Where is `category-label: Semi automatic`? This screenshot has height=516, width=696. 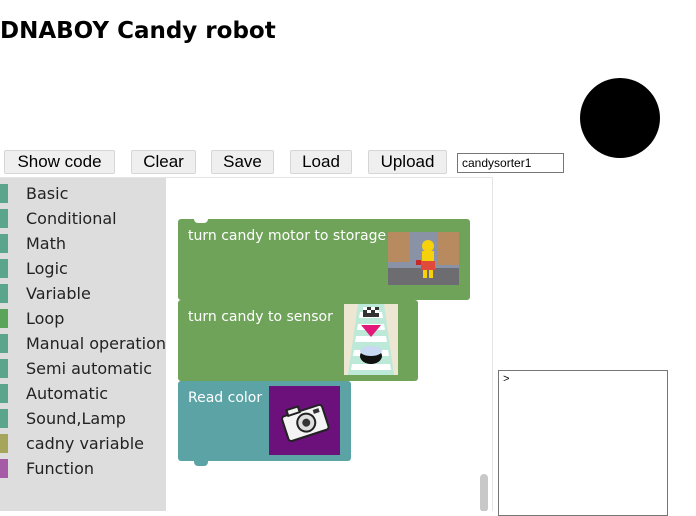
category-label: Semi automatic is located at coordinates (89, 368).